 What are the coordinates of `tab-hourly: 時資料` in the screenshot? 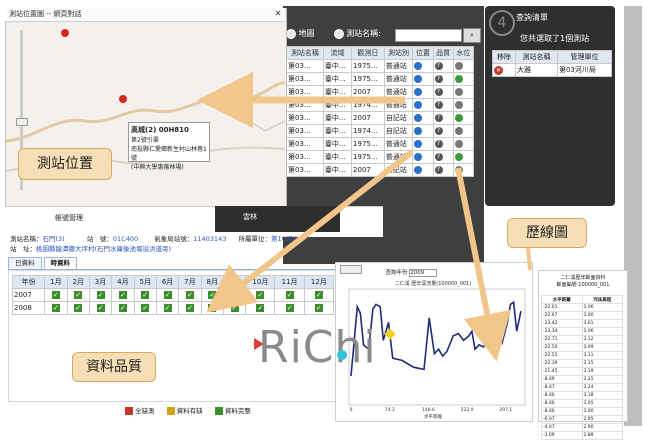 It's located at (60, 263).